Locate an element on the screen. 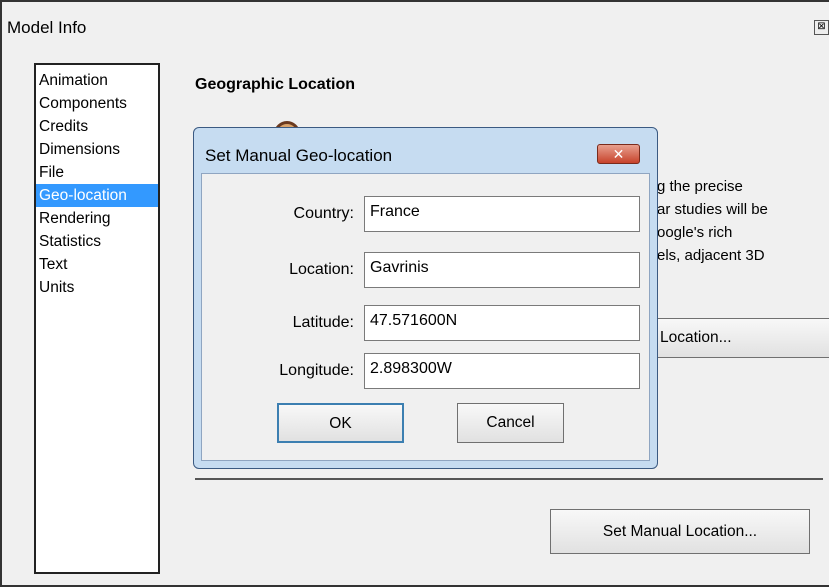 The height and width of the screenshot is (587, 829). latitude-label: Latitude: is located at coordinates (323, 322).